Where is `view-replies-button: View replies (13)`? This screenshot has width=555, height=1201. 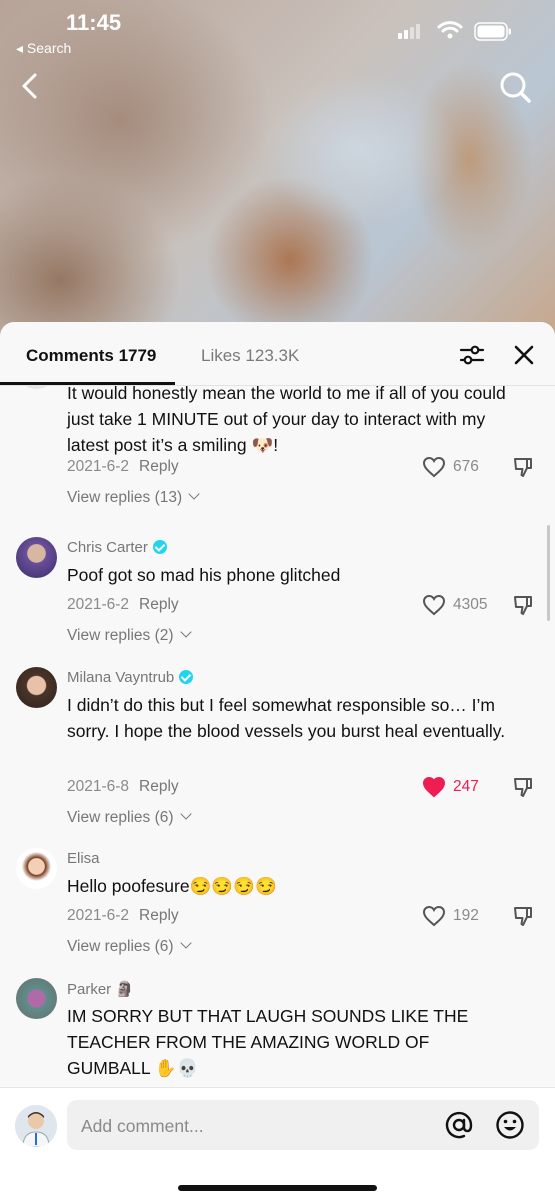 view-replies-button: View replies (13) is located at coordinates (133, 497).